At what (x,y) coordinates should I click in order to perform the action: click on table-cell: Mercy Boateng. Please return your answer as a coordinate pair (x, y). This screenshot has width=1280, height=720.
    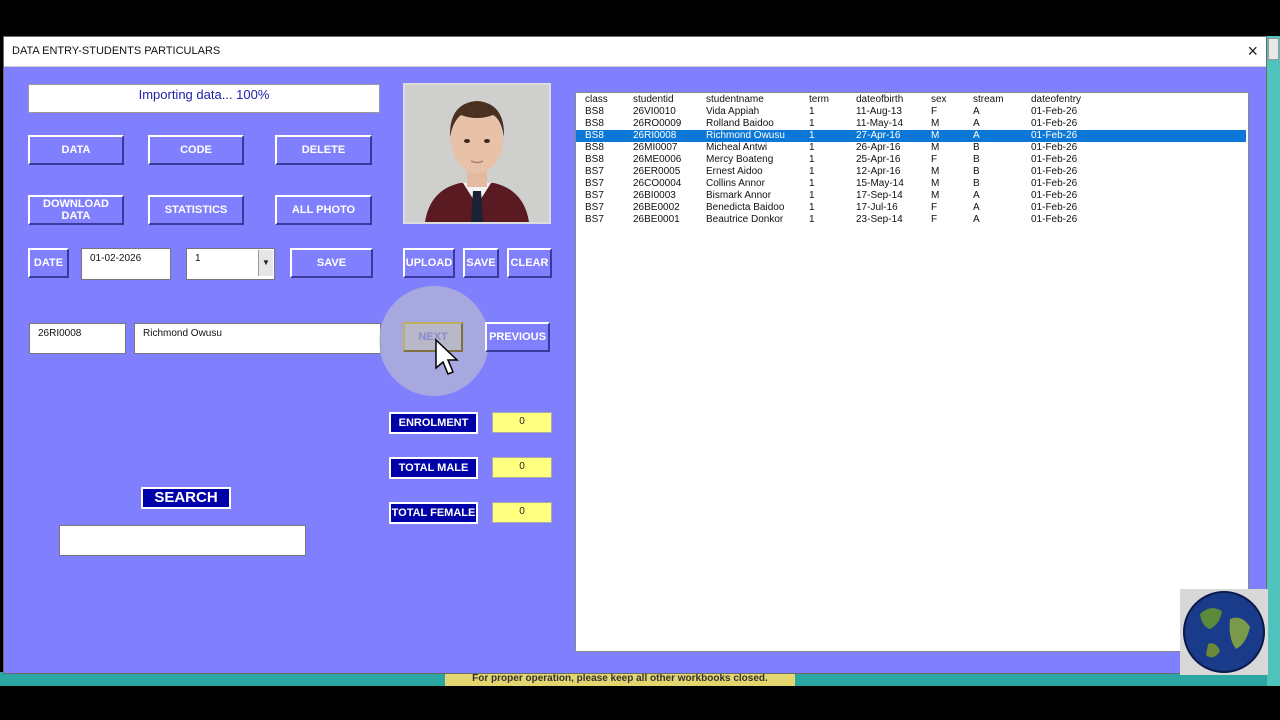
    Looking at the image, I should click on (740, 159).